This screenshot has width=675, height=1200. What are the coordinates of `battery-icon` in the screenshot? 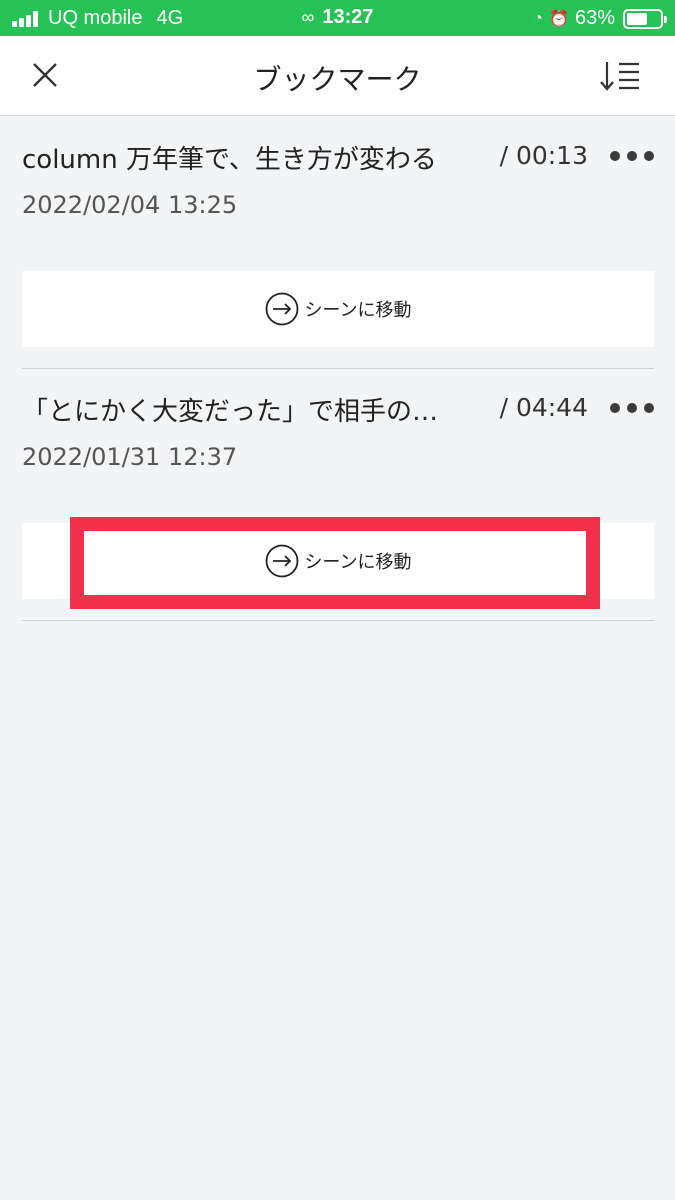 It's located at (645, 18).